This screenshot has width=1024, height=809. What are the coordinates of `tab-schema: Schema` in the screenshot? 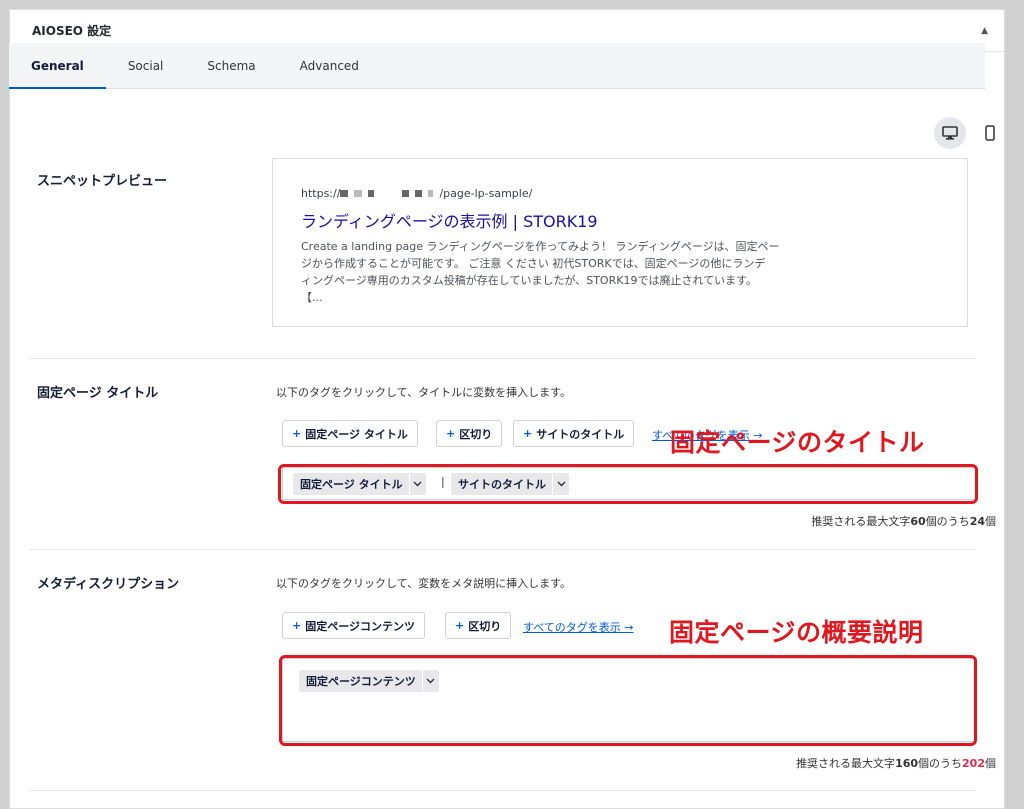 It's located at (231, 65).